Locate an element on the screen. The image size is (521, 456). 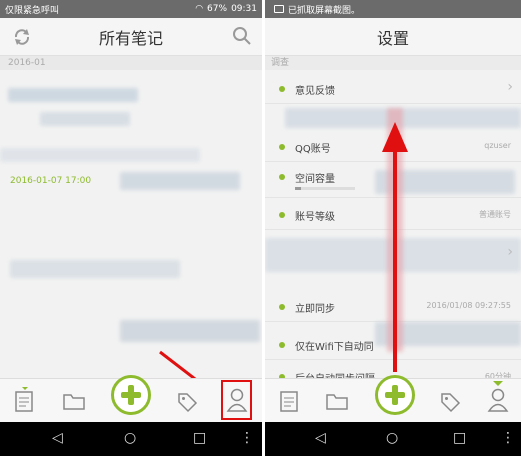
user-icon is located at coordinates (498, 398).